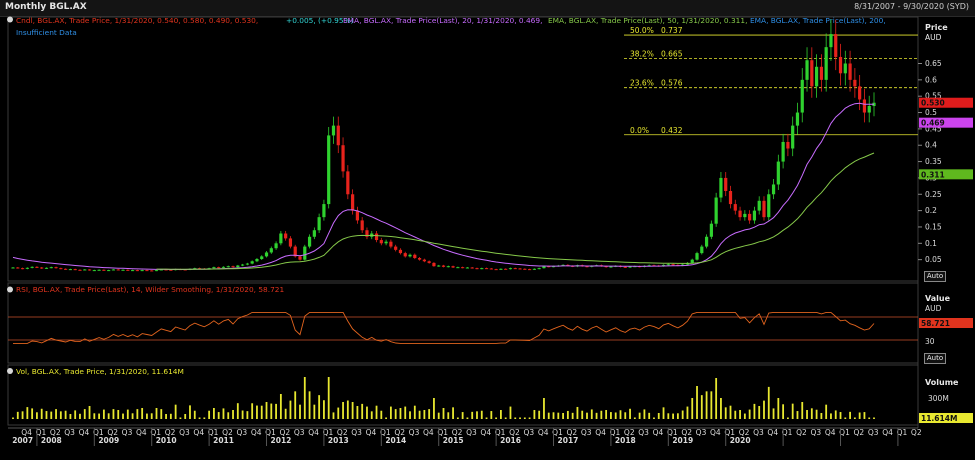 This screenshot has height=460, width=975. I want to click on rsi-legend-icon, so click(10, 289).